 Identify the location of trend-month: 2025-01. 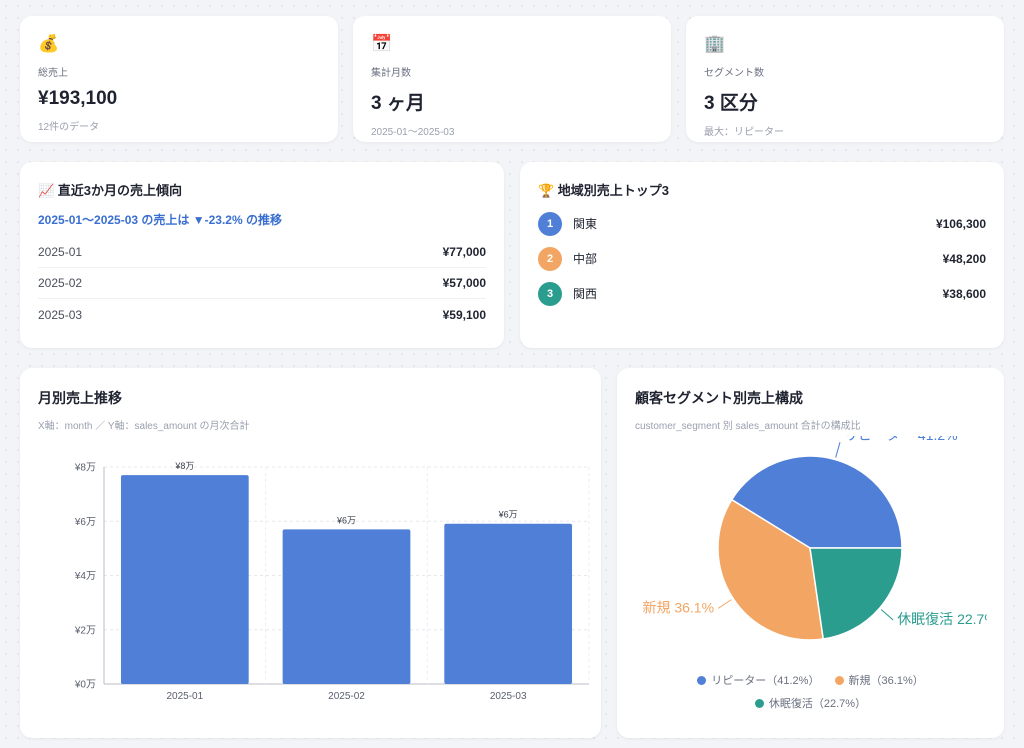
(60, 252).